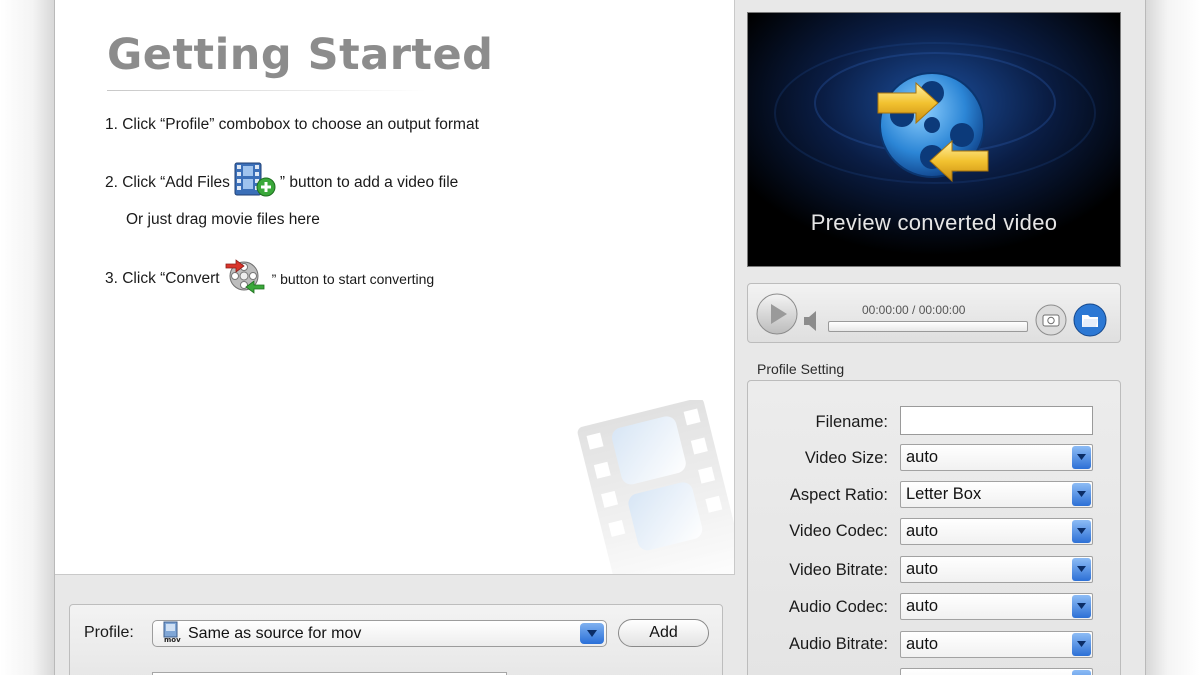  What do you see at coordinates (801, 369) in the screenshot?
I see `profile-setting-title: Profile Setting` at bounding box center [801, 369].